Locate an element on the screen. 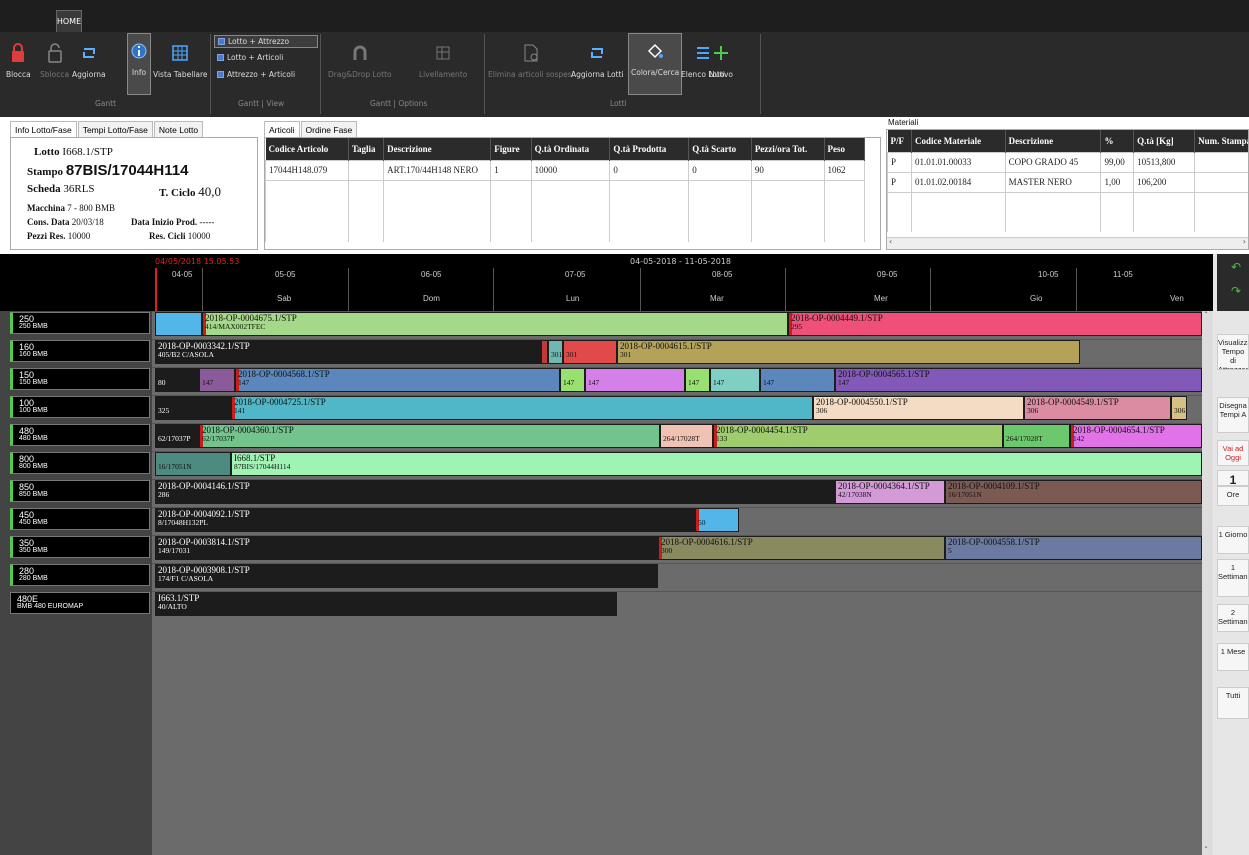 This screenshot has height=855, width=1249. lot-bar: 2018-OP-0004146.1/STP 286 is located at coordinates (495, 492).